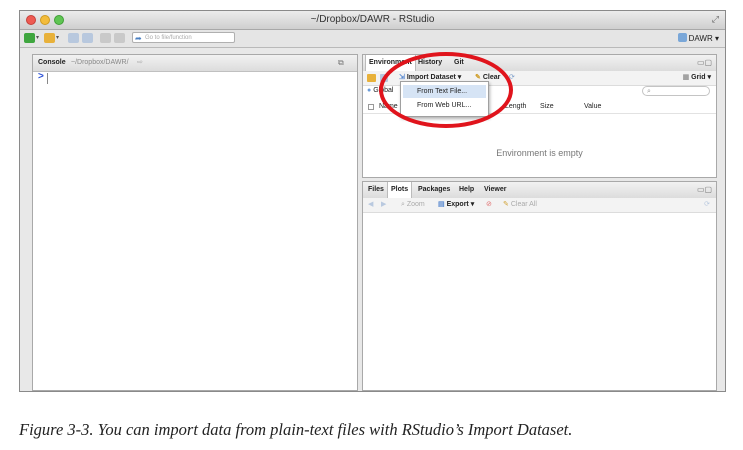 This screenshot has height=450, width=743. I want to click on layout-icon, so click(119, 38).